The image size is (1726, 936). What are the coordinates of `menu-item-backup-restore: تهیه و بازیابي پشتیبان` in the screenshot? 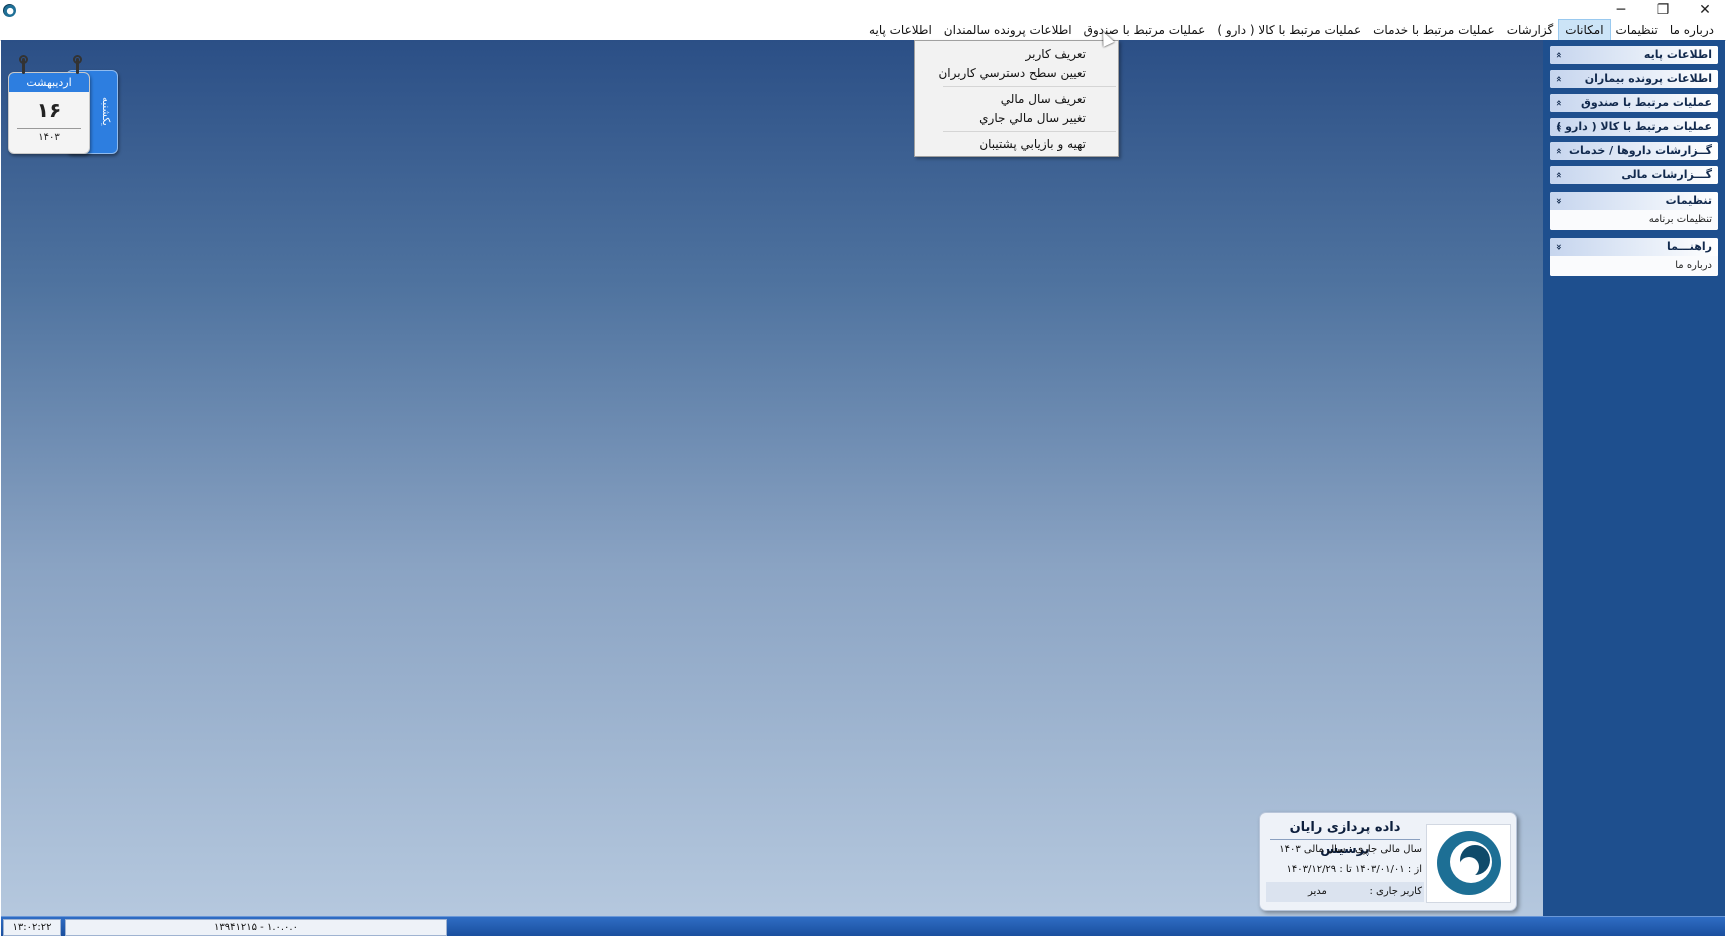 It's located at (1016, 144).